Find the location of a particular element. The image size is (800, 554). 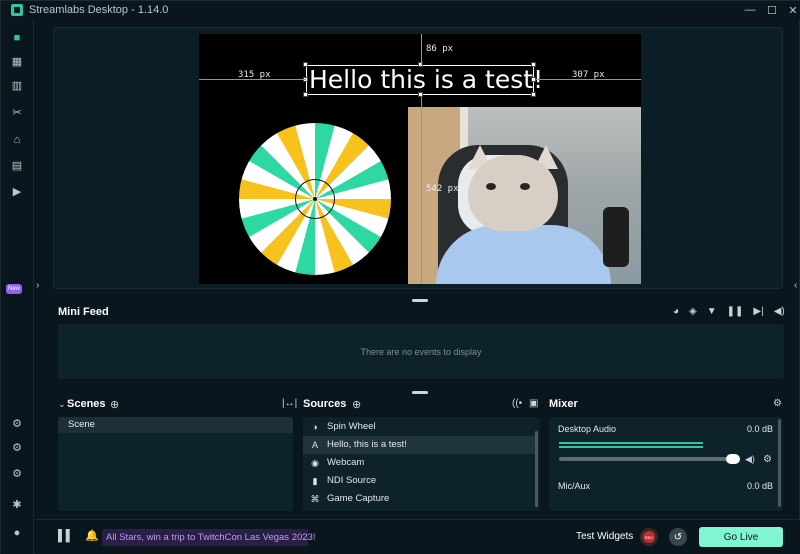

spin-wheel-icon: ◑ is located at coordinates (315, 427).